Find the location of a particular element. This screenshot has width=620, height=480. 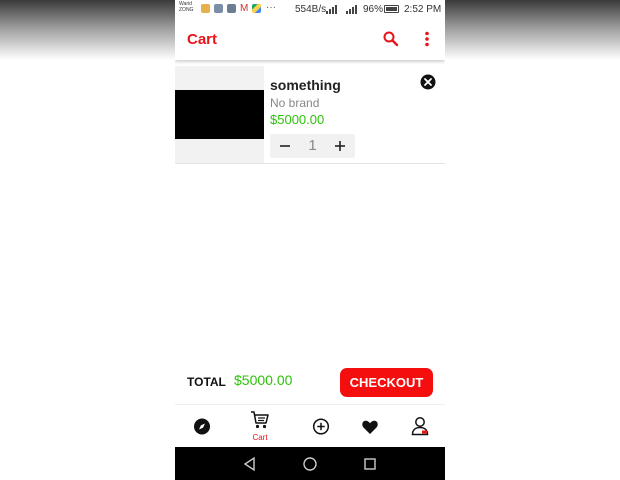

heart-icon is located at coordinates (370, 427).